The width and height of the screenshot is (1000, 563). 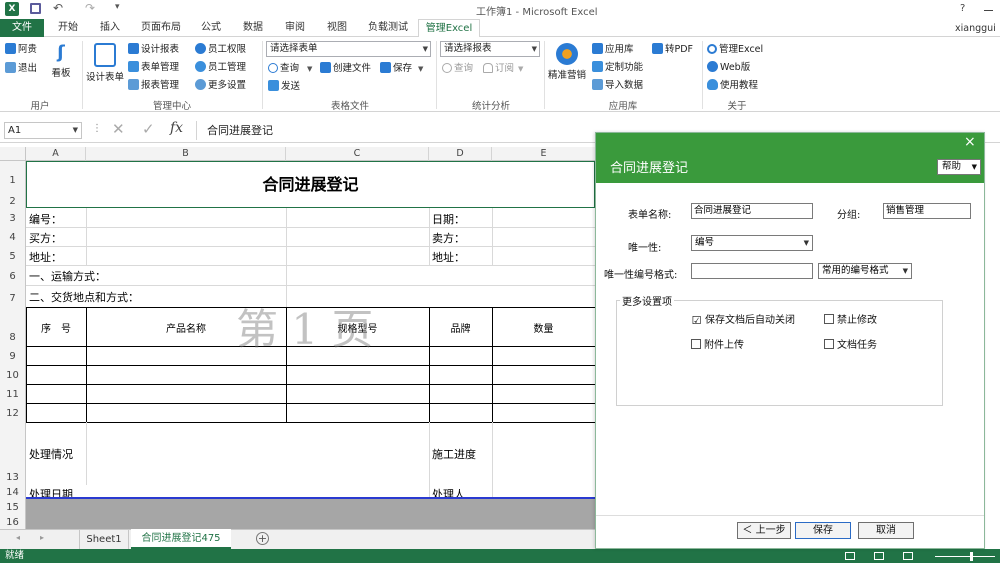 What do you see at coordinates (220, 49) in the screenshot?
I see `staff-permission-button: 员工权限` at bounding box center [220, 49].